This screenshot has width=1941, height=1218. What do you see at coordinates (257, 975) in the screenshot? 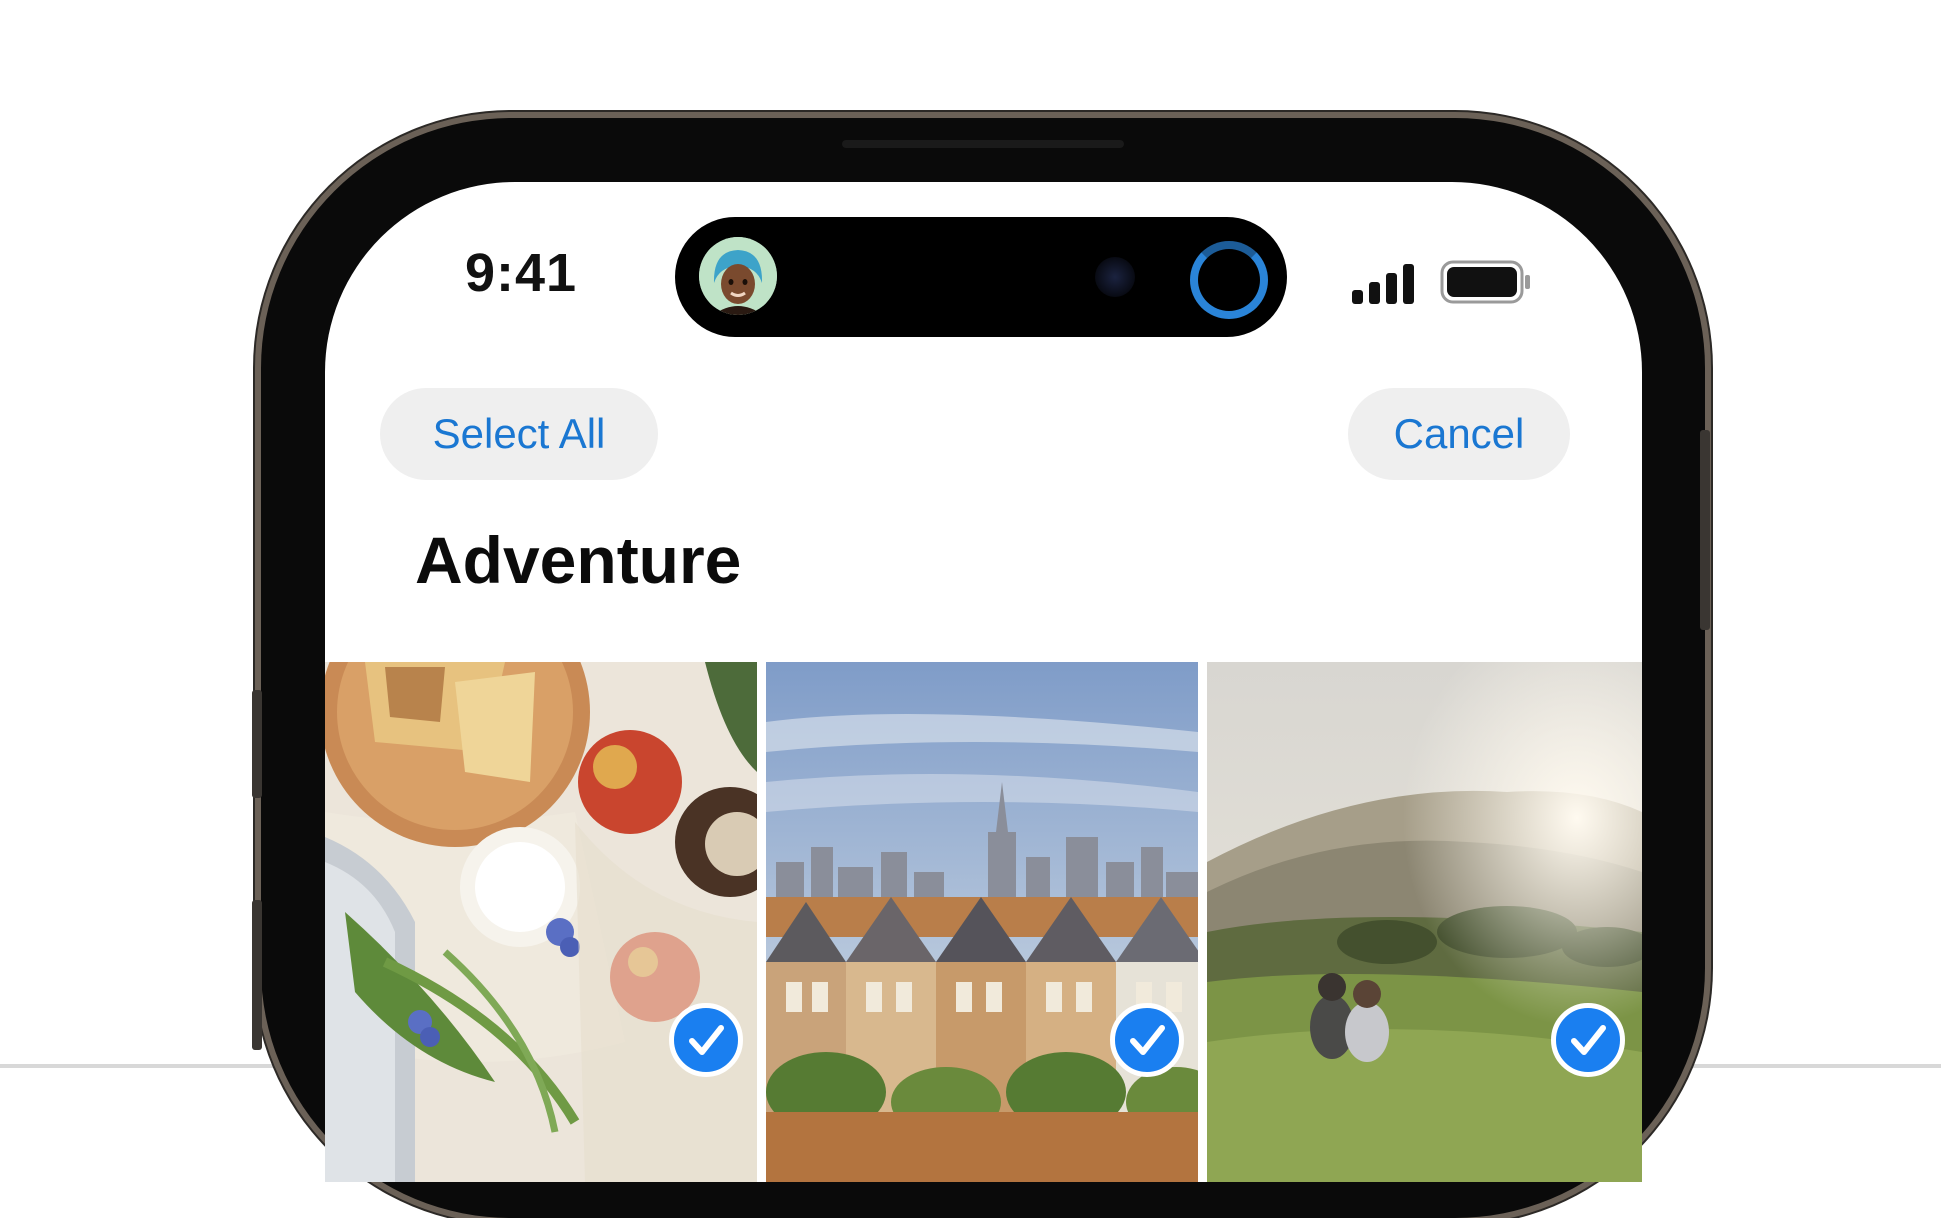
I see `volume-down-button` at bounding box center [257, 975].